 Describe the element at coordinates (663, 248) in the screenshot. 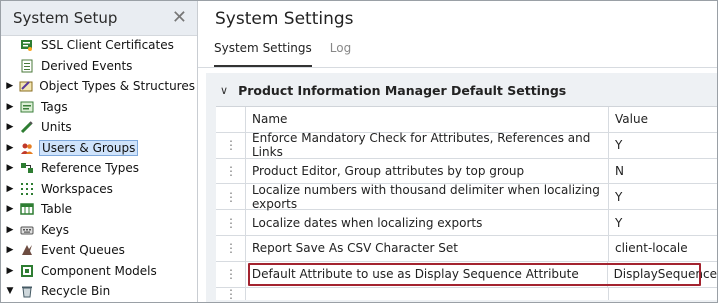

I see `setting-value-cell: client-locale` at that location.